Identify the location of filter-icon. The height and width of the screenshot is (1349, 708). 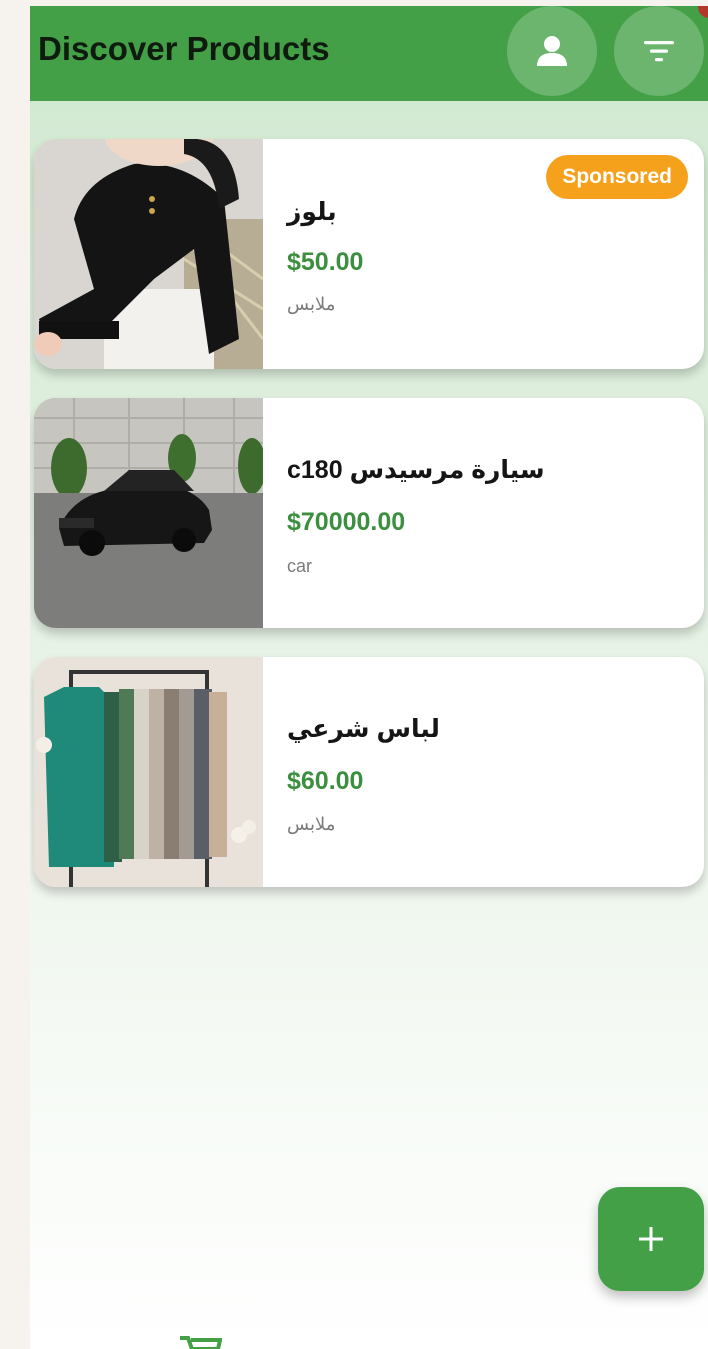
(659, 51).